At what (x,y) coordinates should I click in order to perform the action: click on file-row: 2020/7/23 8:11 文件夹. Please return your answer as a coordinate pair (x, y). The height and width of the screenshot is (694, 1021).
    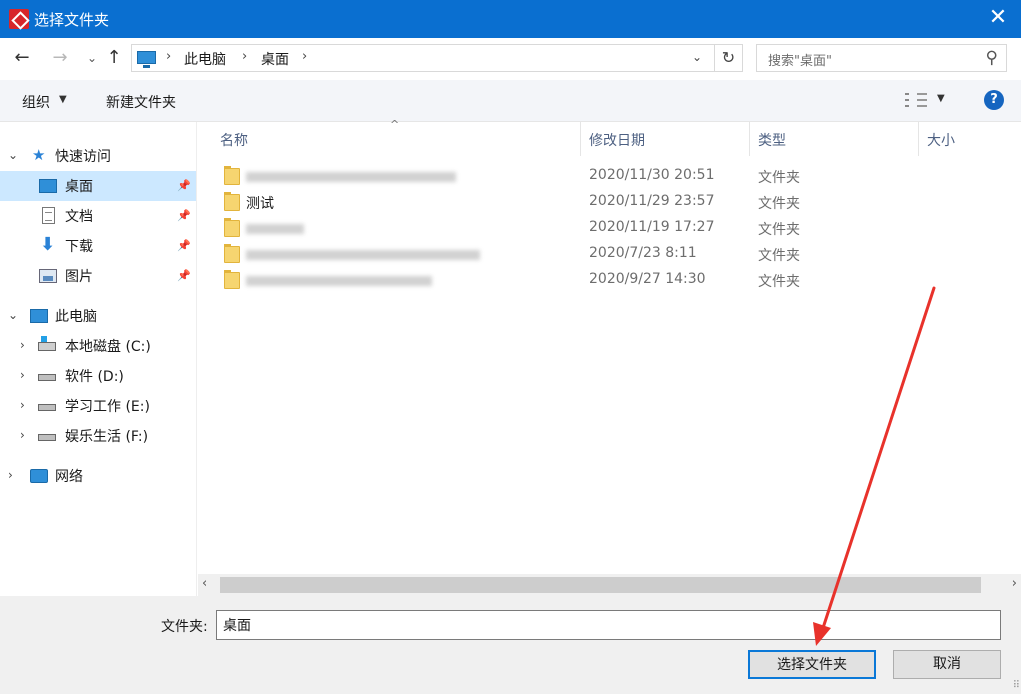
    Looking at the image, I should click on (609, 254).